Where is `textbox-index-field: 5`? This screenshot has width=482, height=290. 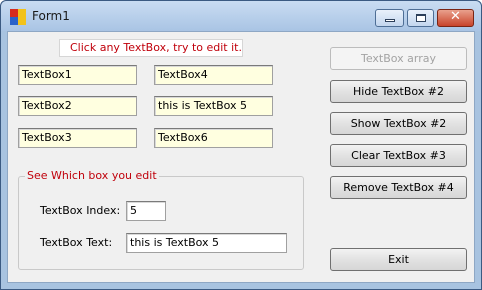
textbox-index-field: 5 is located at coordinates (146, 211).